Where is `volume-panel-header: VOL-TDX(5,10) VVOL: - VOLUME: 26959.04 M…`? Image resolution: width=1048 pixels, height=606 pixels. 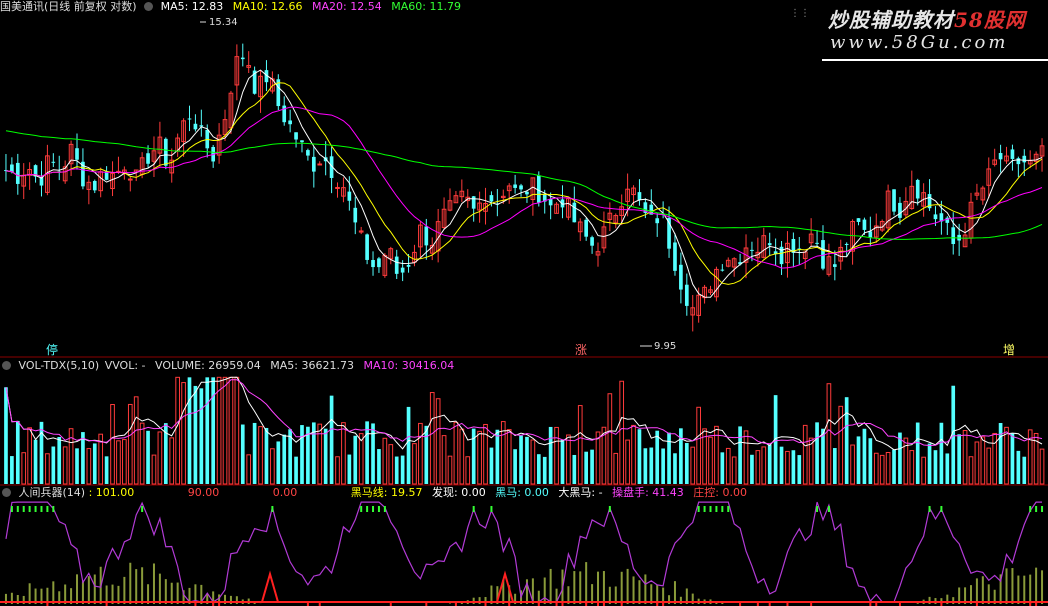
volume-panel-header: VOL-TDX(5,10) VVOL: - VOLUME: 26959.04 M… is located at coordinates (230, 366).